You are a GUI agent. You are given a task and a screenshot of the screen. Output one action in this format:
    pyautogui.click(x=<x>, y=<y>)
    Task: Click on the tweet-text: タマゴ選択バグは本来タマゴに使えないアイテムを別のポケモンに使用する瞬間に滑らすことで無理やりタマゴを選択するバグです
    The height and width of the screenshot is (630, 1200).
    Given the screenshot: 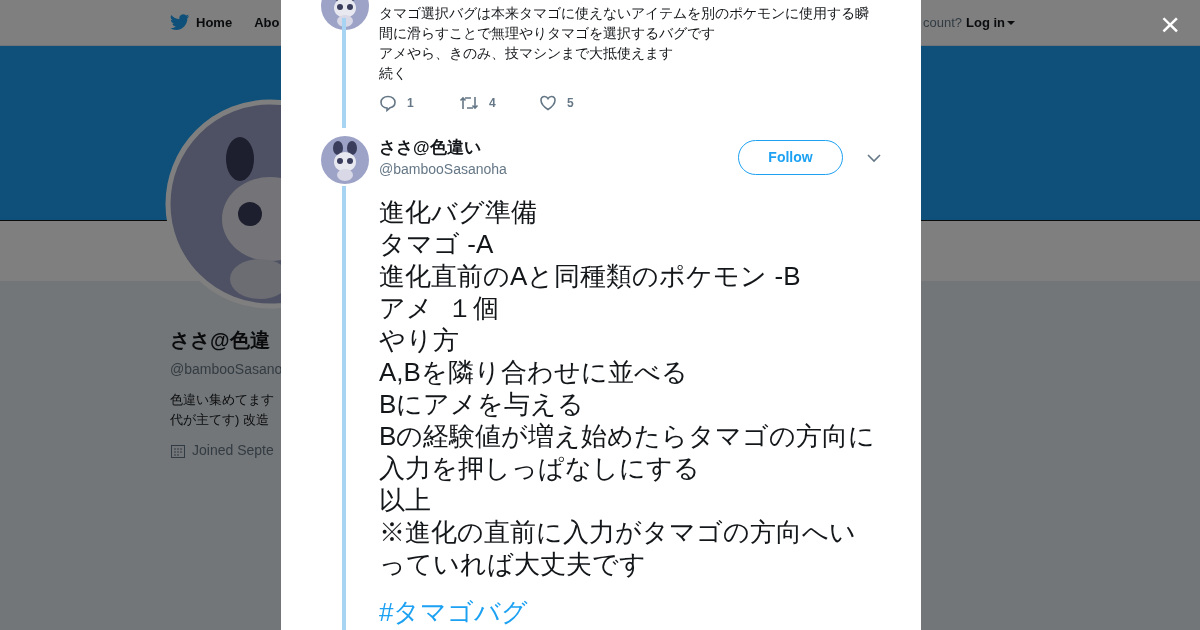 What is the action you would take?
    pyautogui.click(x=624, y=23)
    